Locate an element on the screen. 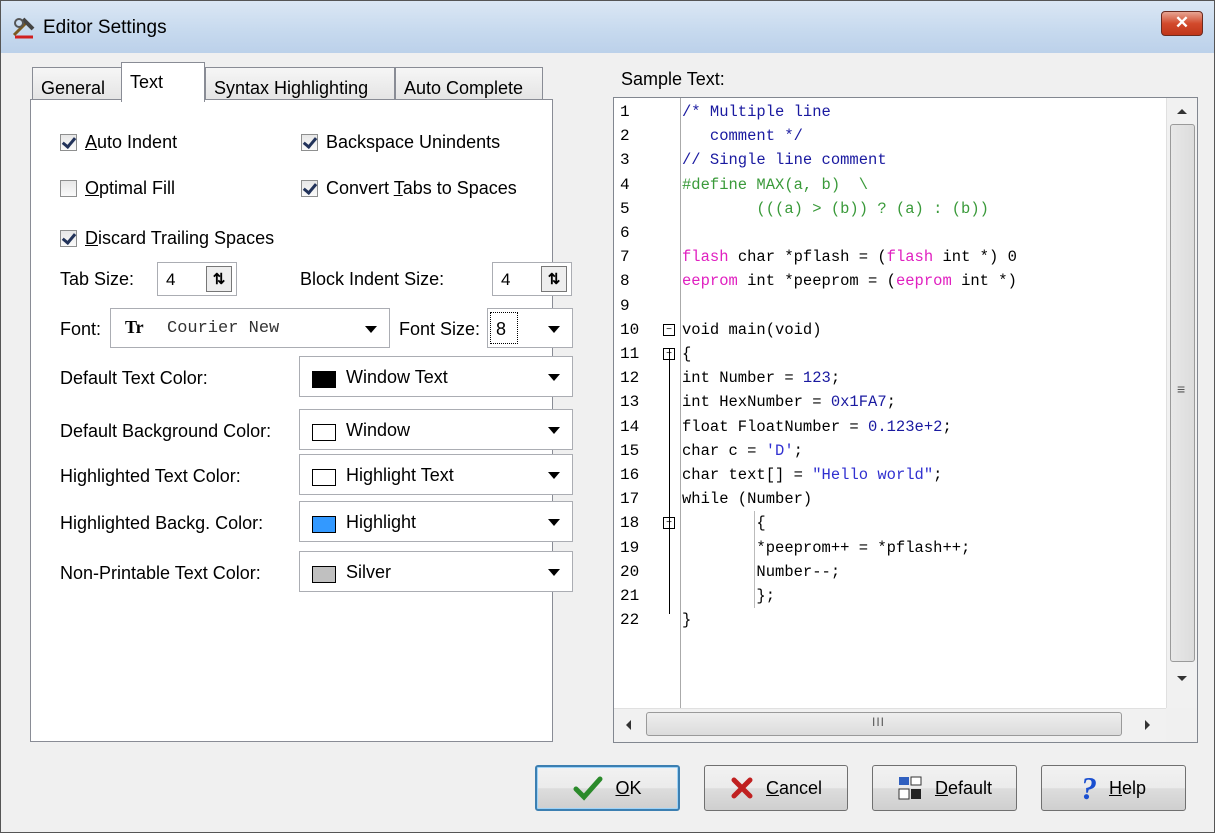 This screenshot has height=833, width=1215. line-number: 5 is located at coordinates (625, 208).